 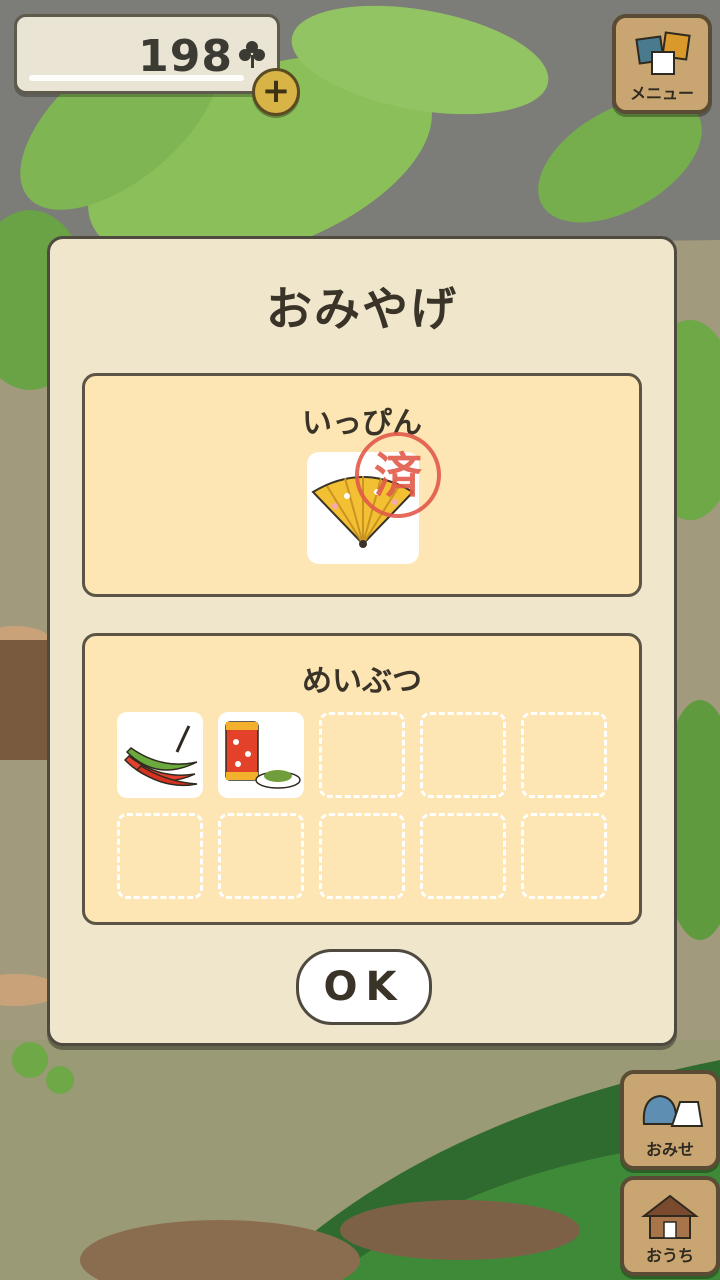 I want to click on bags-icon, so click(x=673, y=1110).